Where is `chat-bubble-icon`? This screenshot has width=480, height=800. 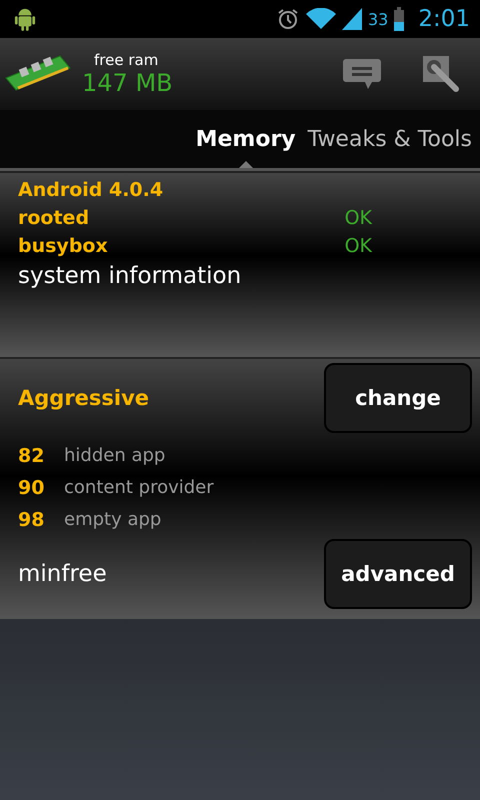 chat-bubble-icon is located at coordinates (362, 74).